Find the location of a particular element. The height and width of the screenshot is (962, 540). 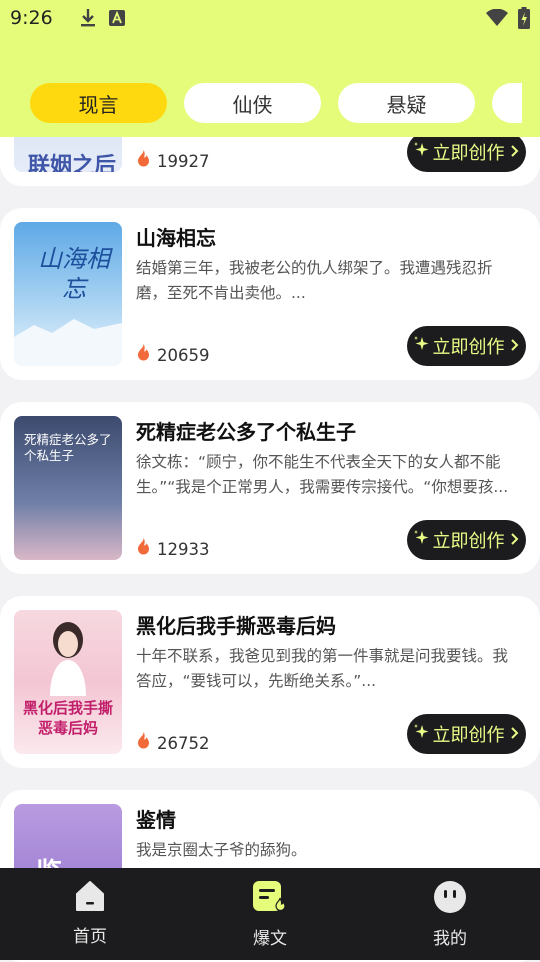

tab-romance: 现言 is located at coordinates (98, 103).